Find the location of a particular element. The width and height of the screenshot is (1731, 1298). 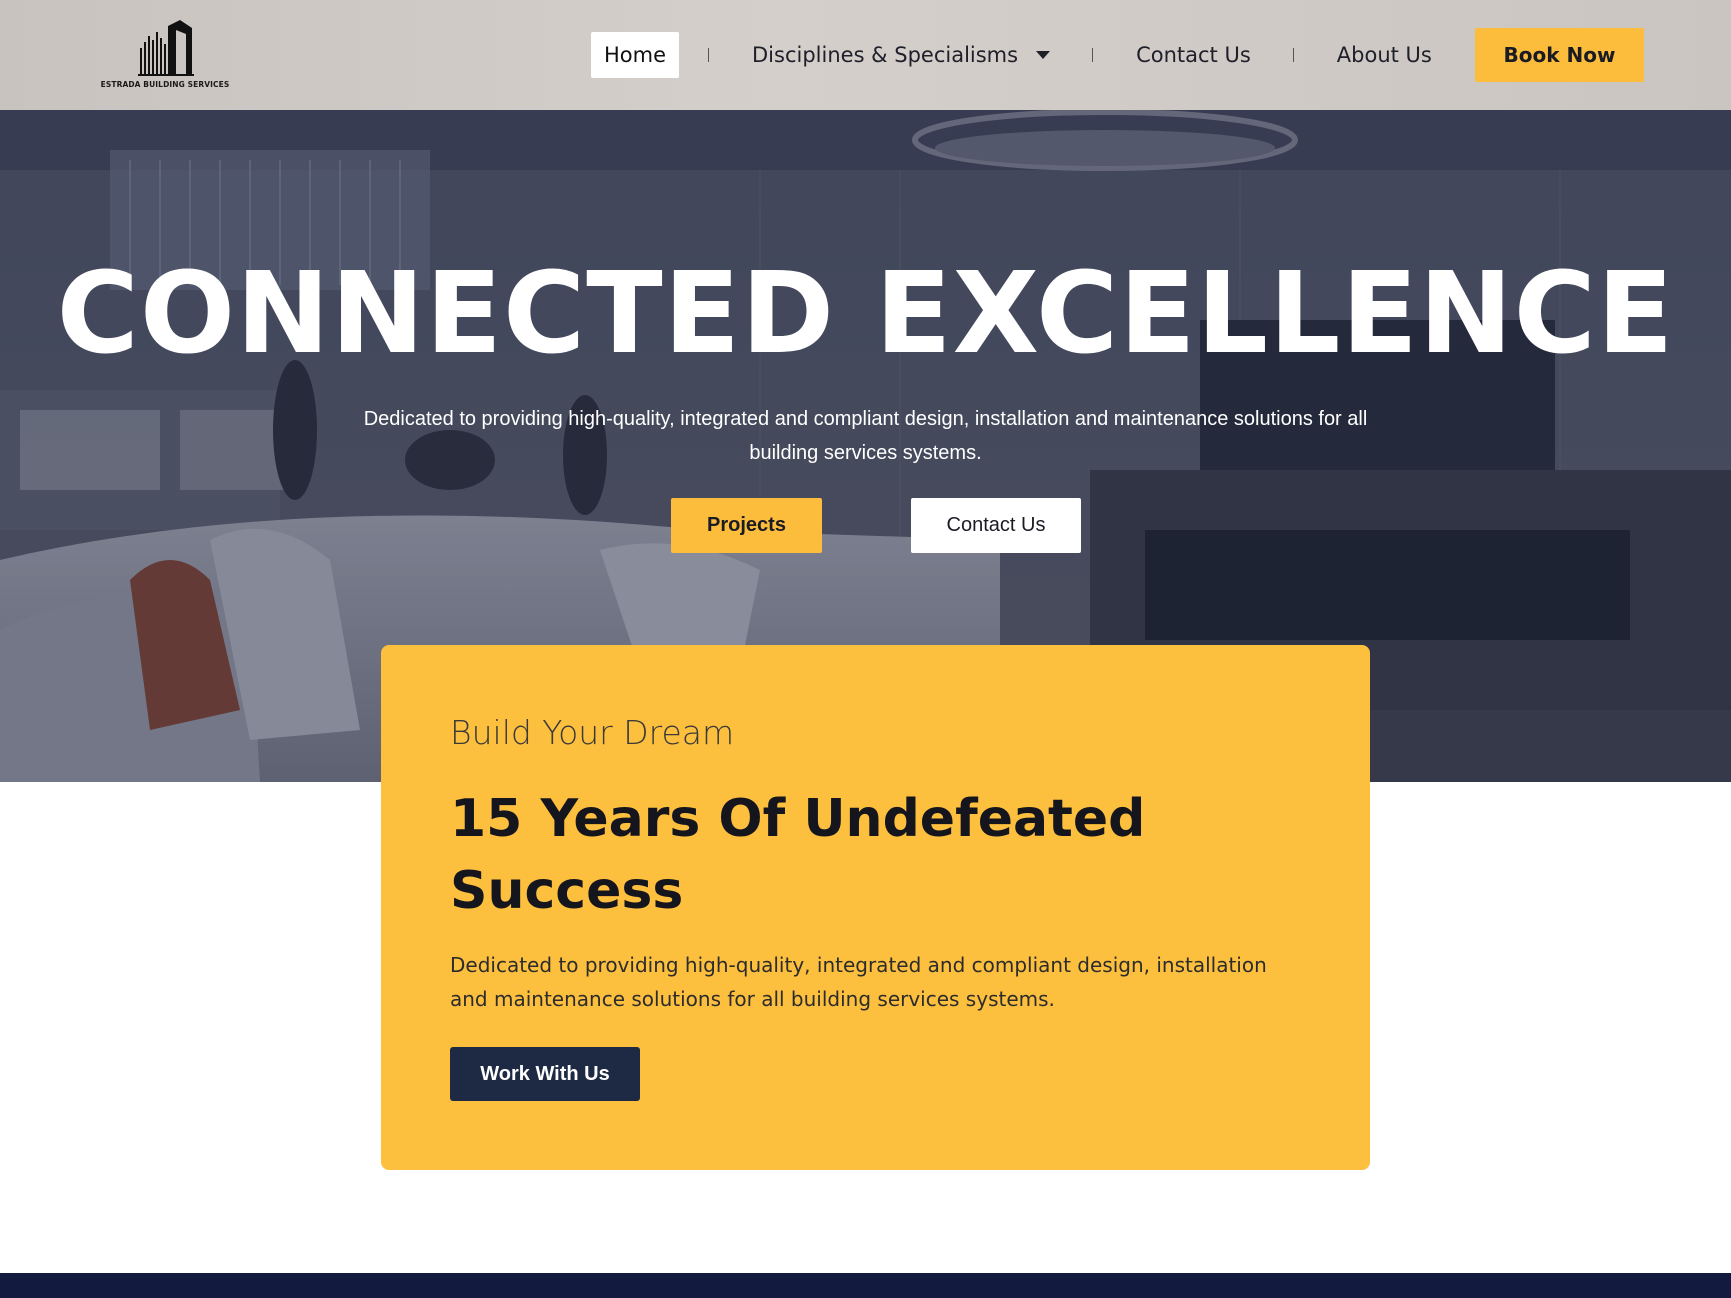

nav-about: About Us is located at coordinates (1384, 55).